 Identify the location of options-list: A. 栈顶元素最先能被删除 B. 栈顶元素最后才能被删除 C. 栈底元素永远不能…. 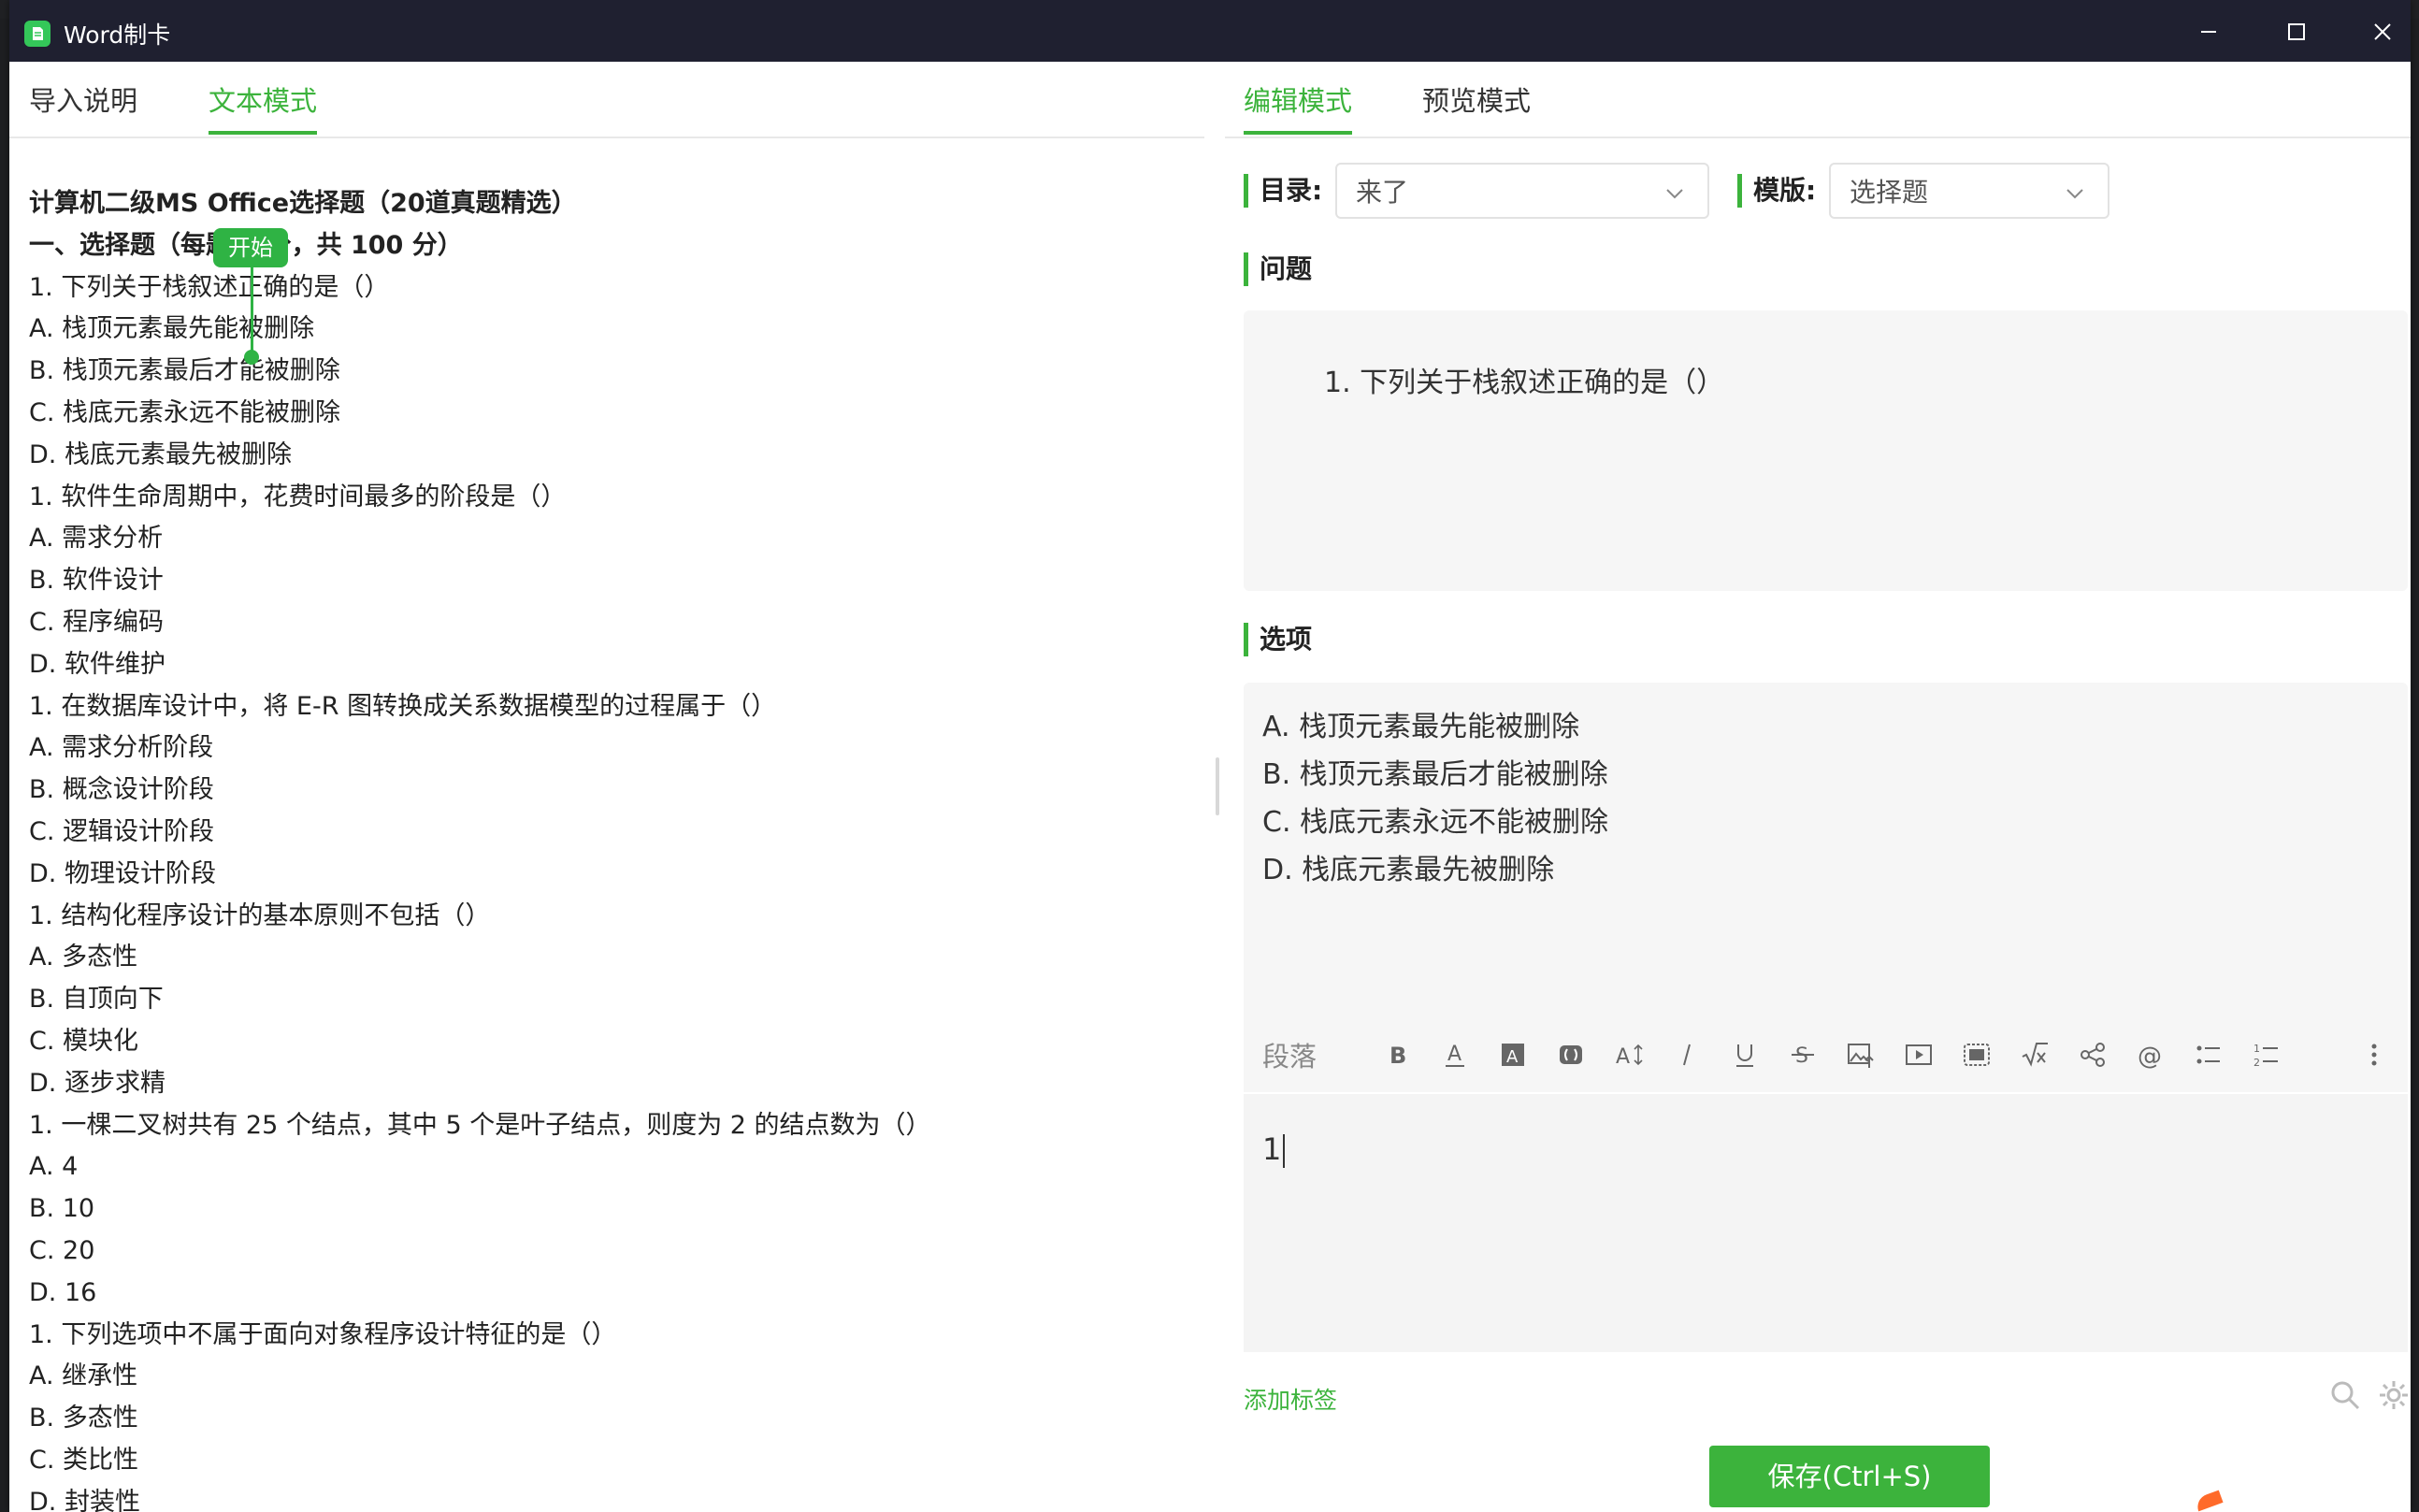
(1435, 798).